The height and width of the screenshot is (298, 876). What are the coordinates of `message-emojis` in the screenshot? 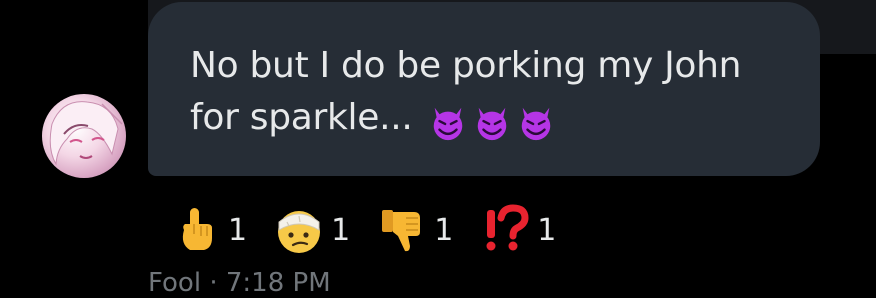 It's located at (490, 122).